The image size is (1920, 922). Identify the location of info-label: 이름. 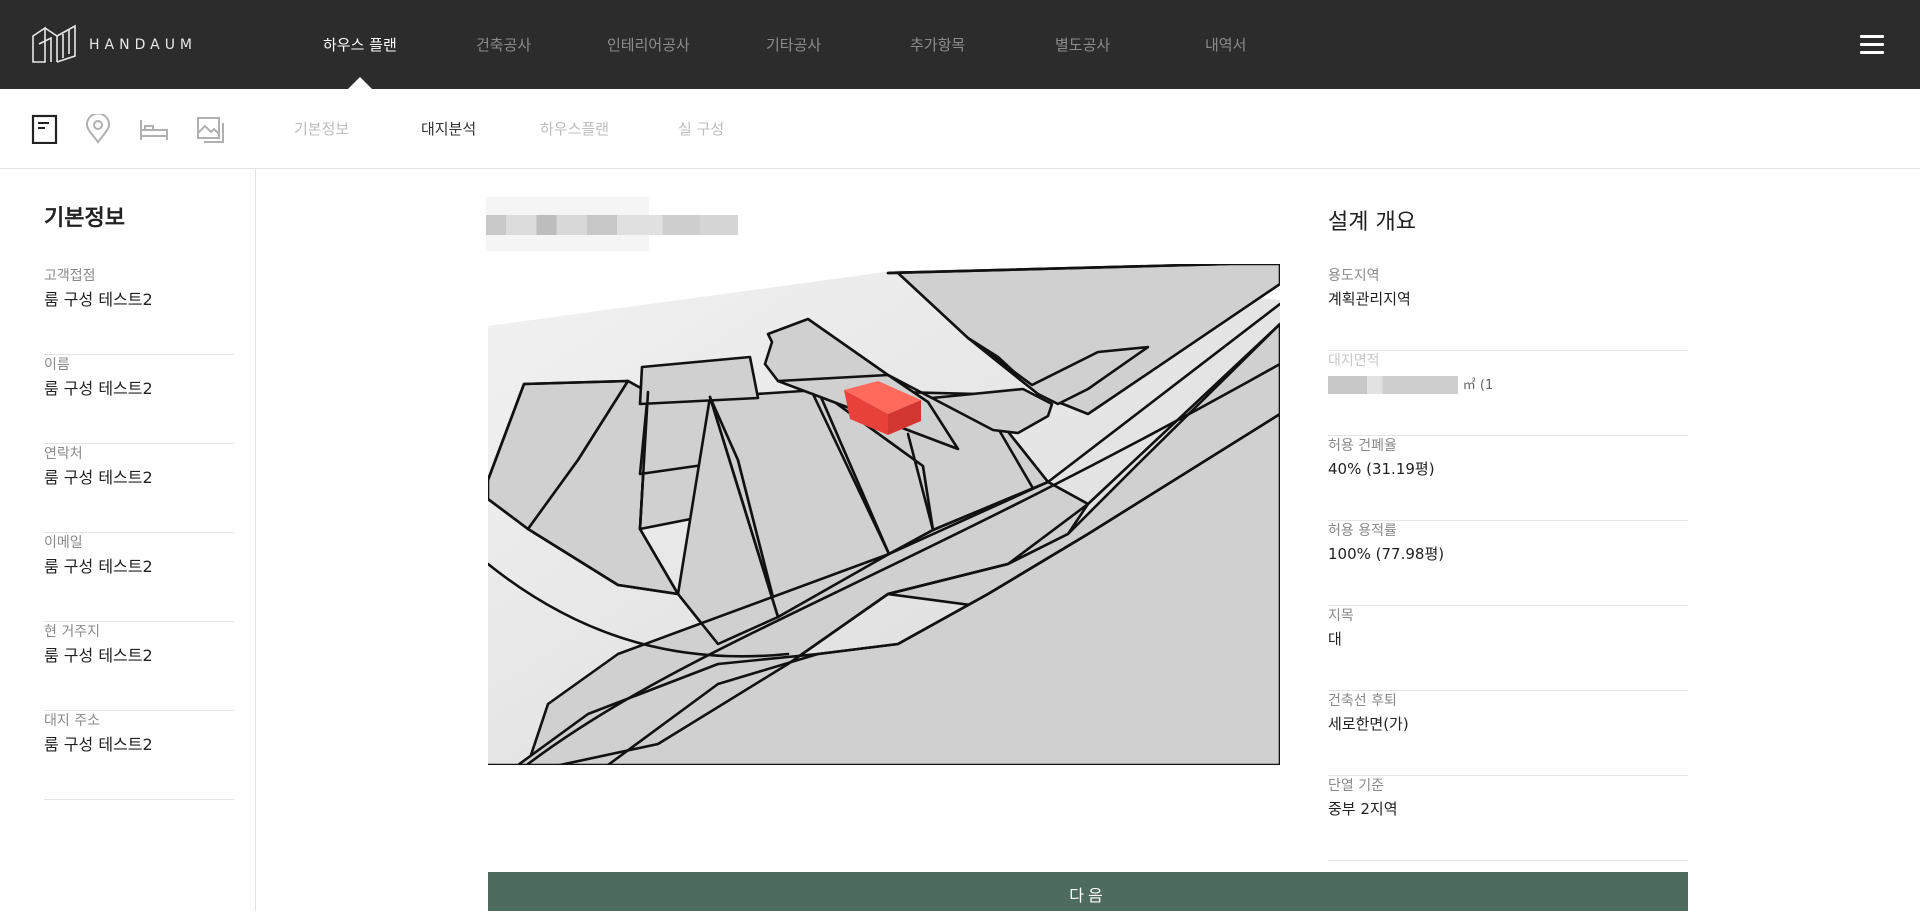
(57, 365).